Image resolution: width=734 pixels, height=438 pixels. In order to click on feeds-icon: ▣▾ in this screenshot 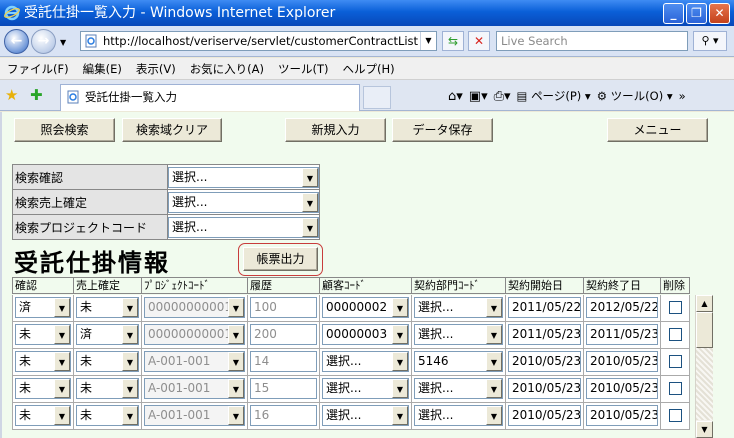, I will do `click(478, 96)`.